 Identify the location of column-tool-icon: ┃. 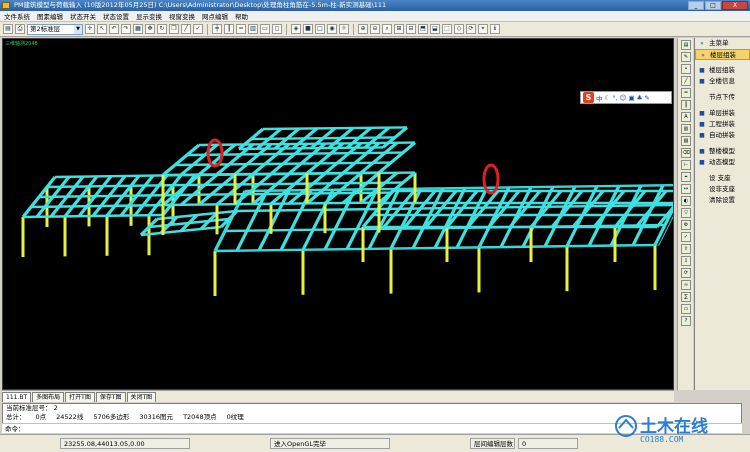
(686, 105).